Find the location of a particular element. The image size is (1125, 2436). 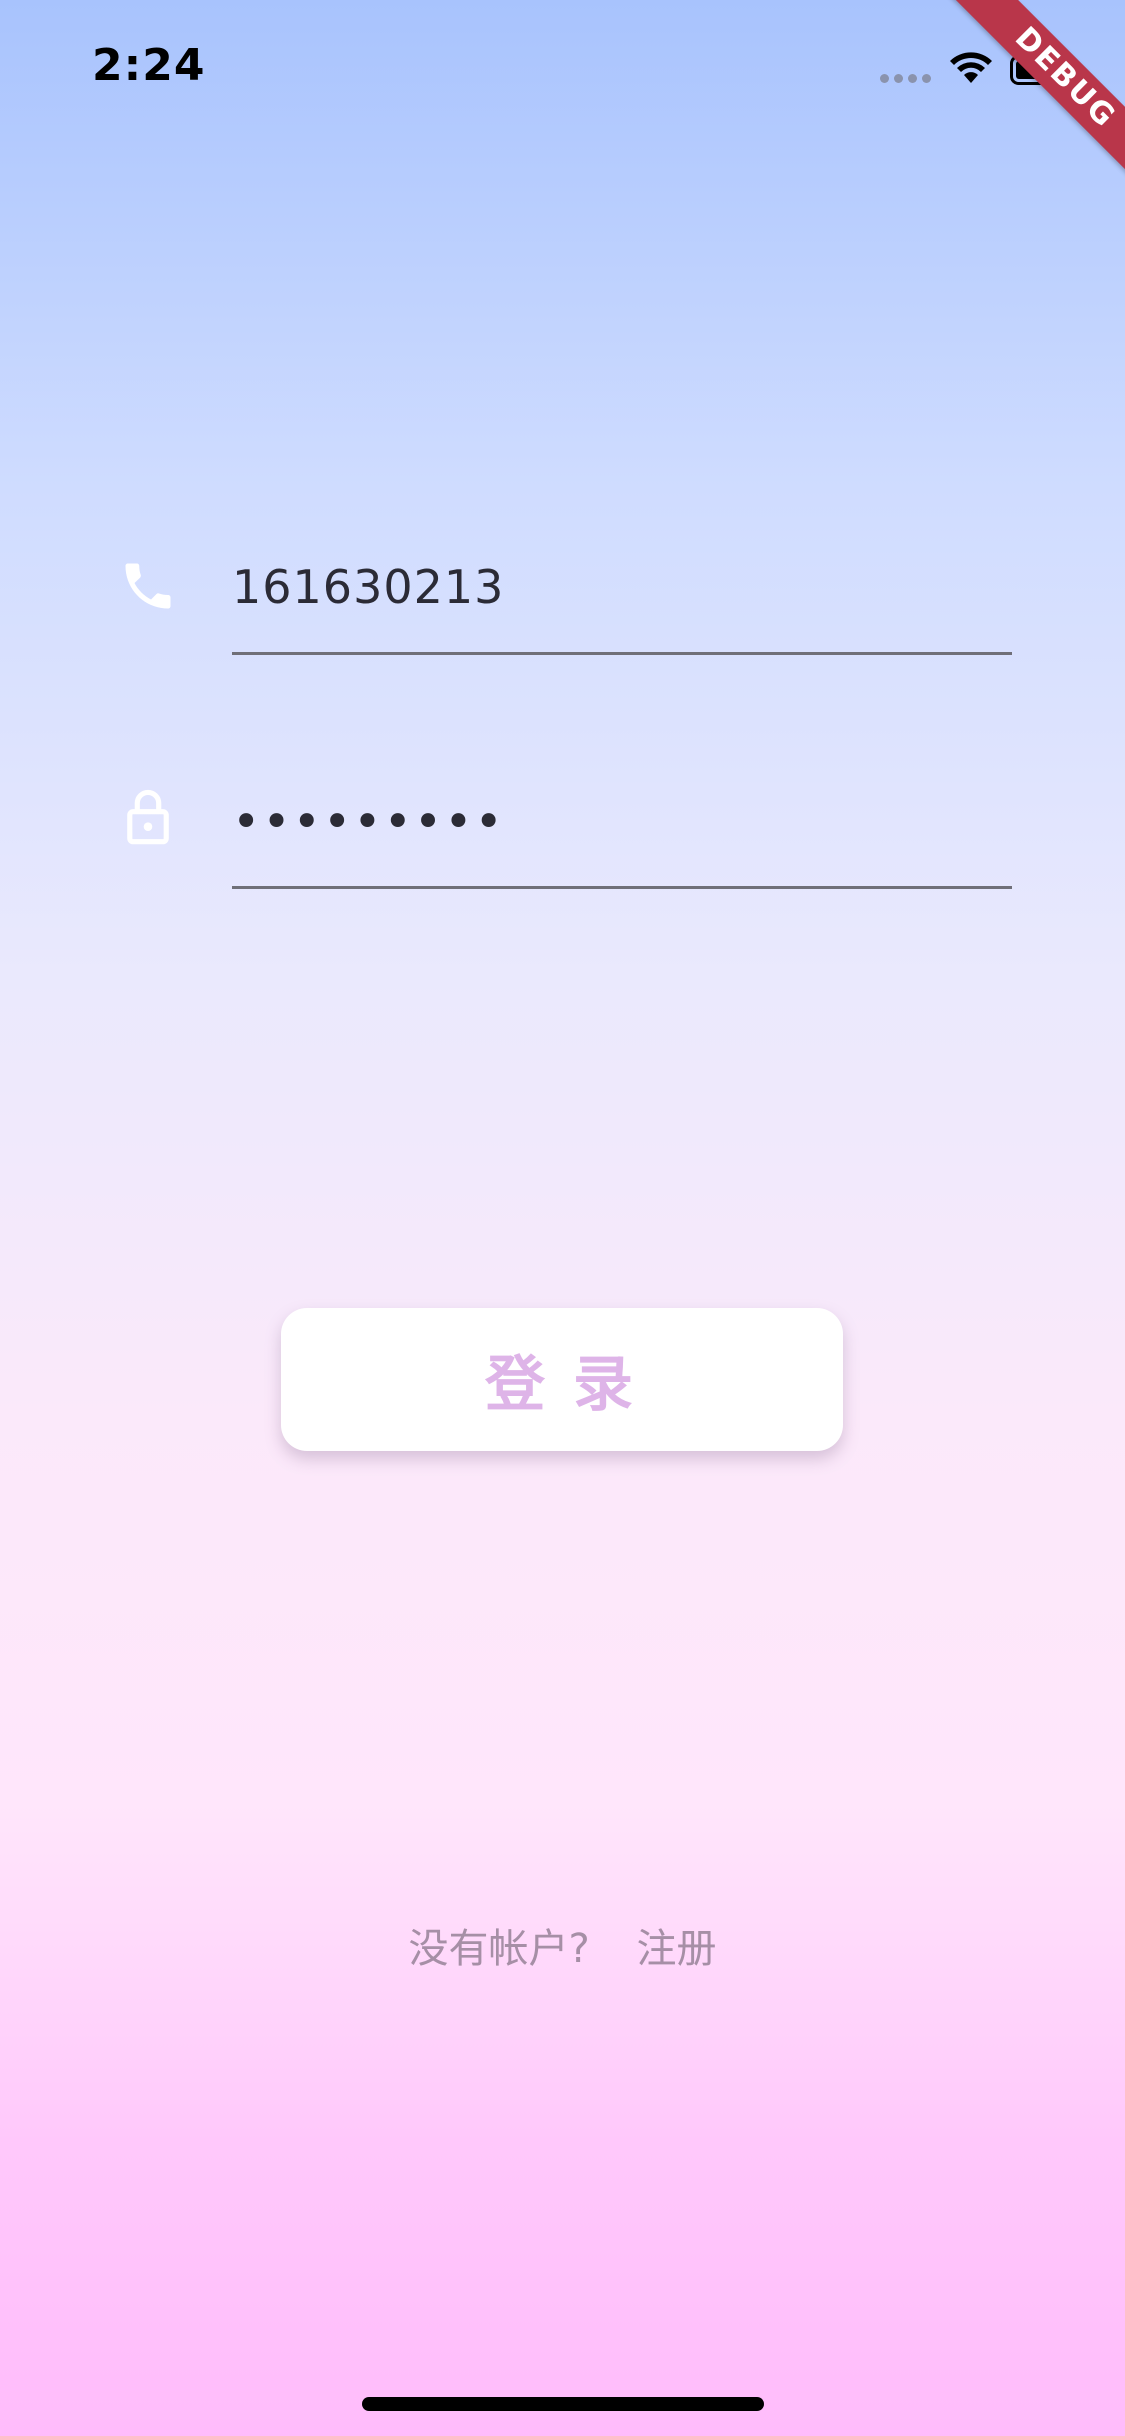

phone-input-underline is located at coordinates (622, 653).